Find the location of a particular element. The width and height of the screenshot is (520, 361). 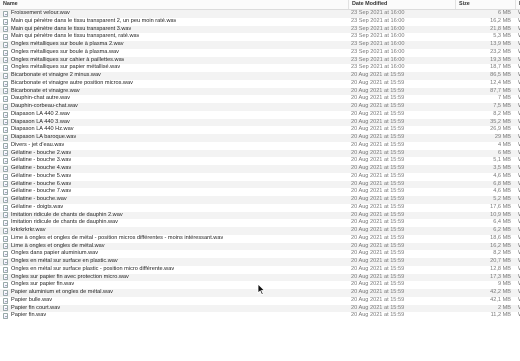

file-name-cell: Bicarbonate et vinaigre.wav is located at coordinates (174, 92).